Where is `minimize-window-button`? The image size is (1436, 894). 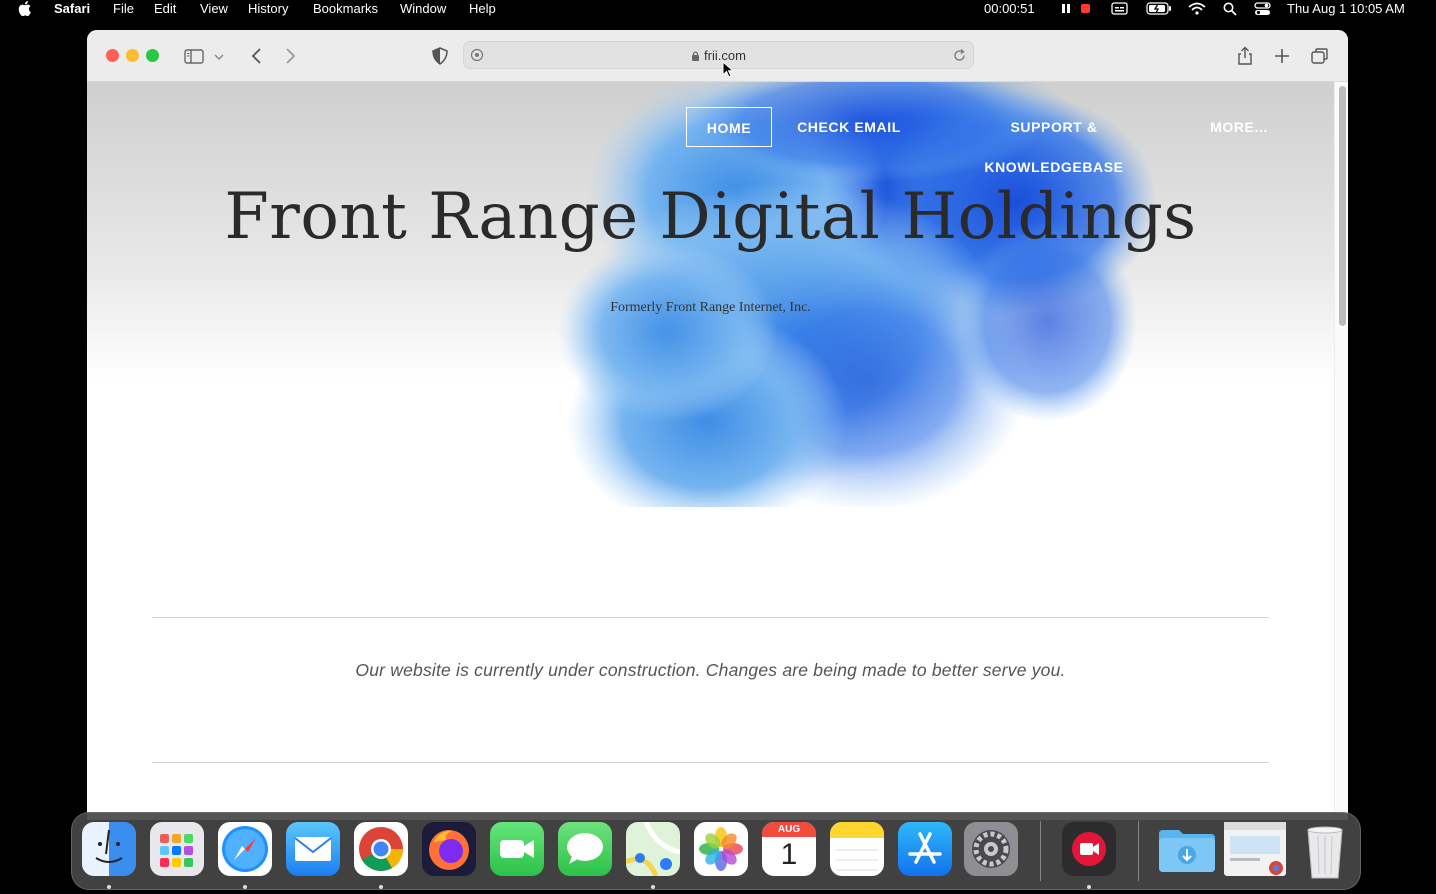 minimize-window-button is located at coordinates (132, 55).